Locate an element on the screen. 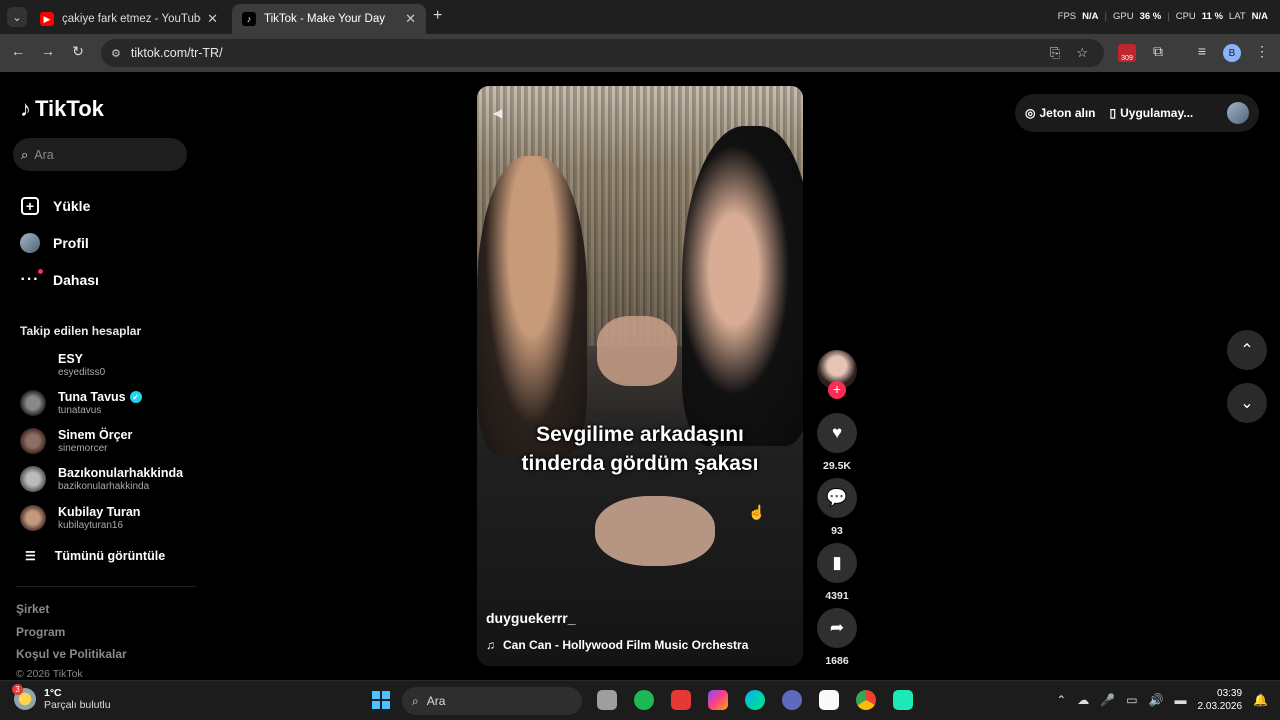  gpu-value: 36 % is located at coordinates (1150, 16).